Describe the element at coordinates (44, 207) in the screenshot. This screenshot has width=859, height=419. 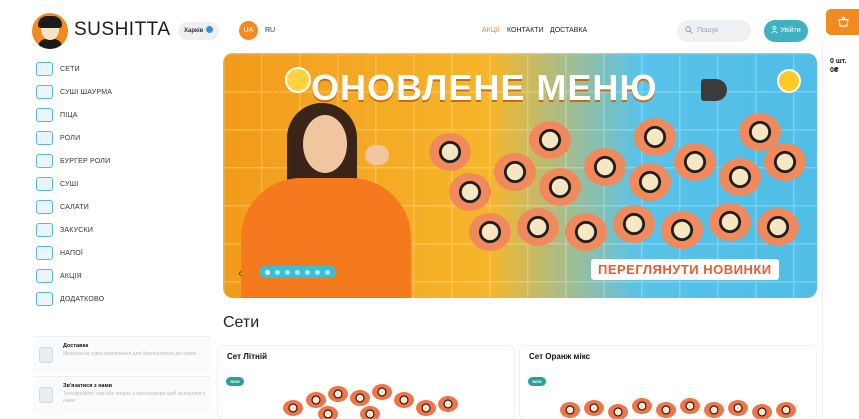
I see `salad-icon` at that location.